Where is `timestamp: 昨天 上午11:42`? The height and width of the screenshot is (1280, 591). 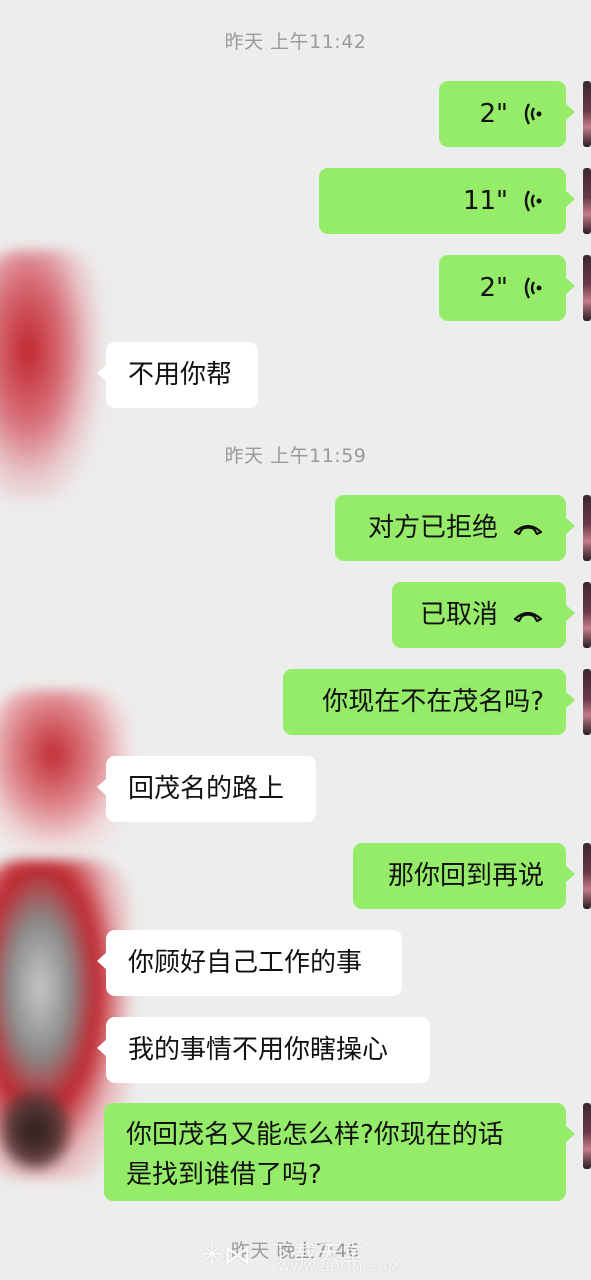
timestamp: 昨天 上午11:42 is located at coordinates (295, 42).